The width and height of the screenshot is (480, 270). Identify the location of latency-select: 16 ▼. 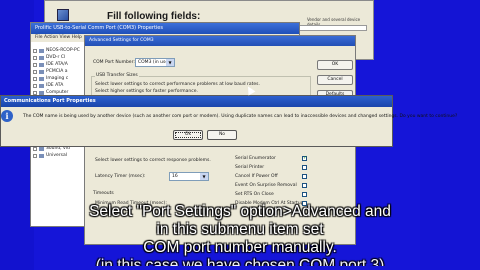
(189, 176).